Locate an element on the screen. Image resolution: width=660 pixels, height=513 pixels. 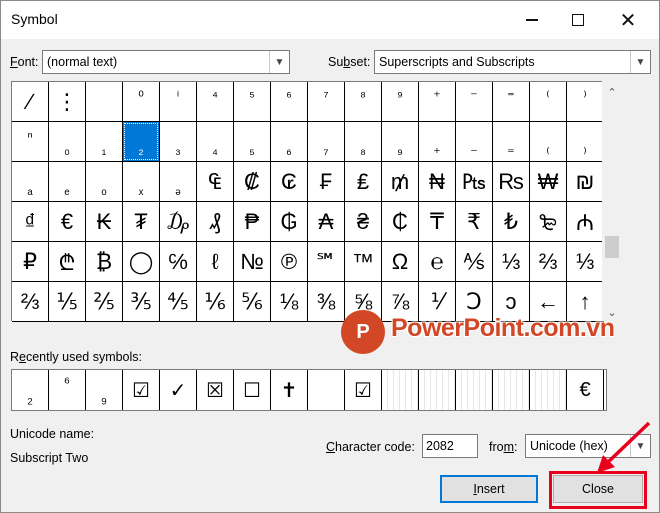
symbol-cell: ₋ is located at coordinates (474, 142).